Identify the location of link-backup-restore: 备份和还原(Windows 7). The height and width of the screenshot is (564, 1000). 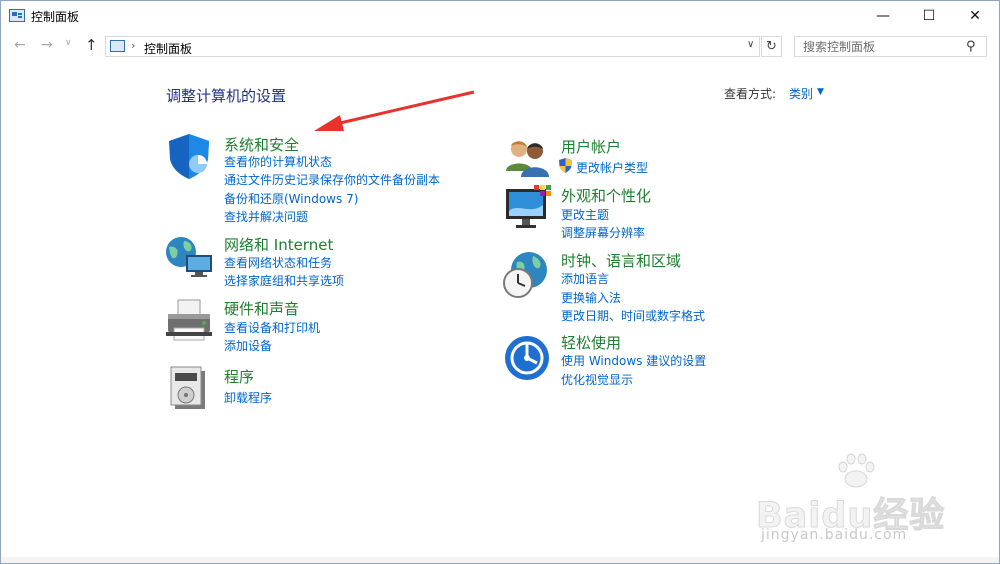
(291, 198).